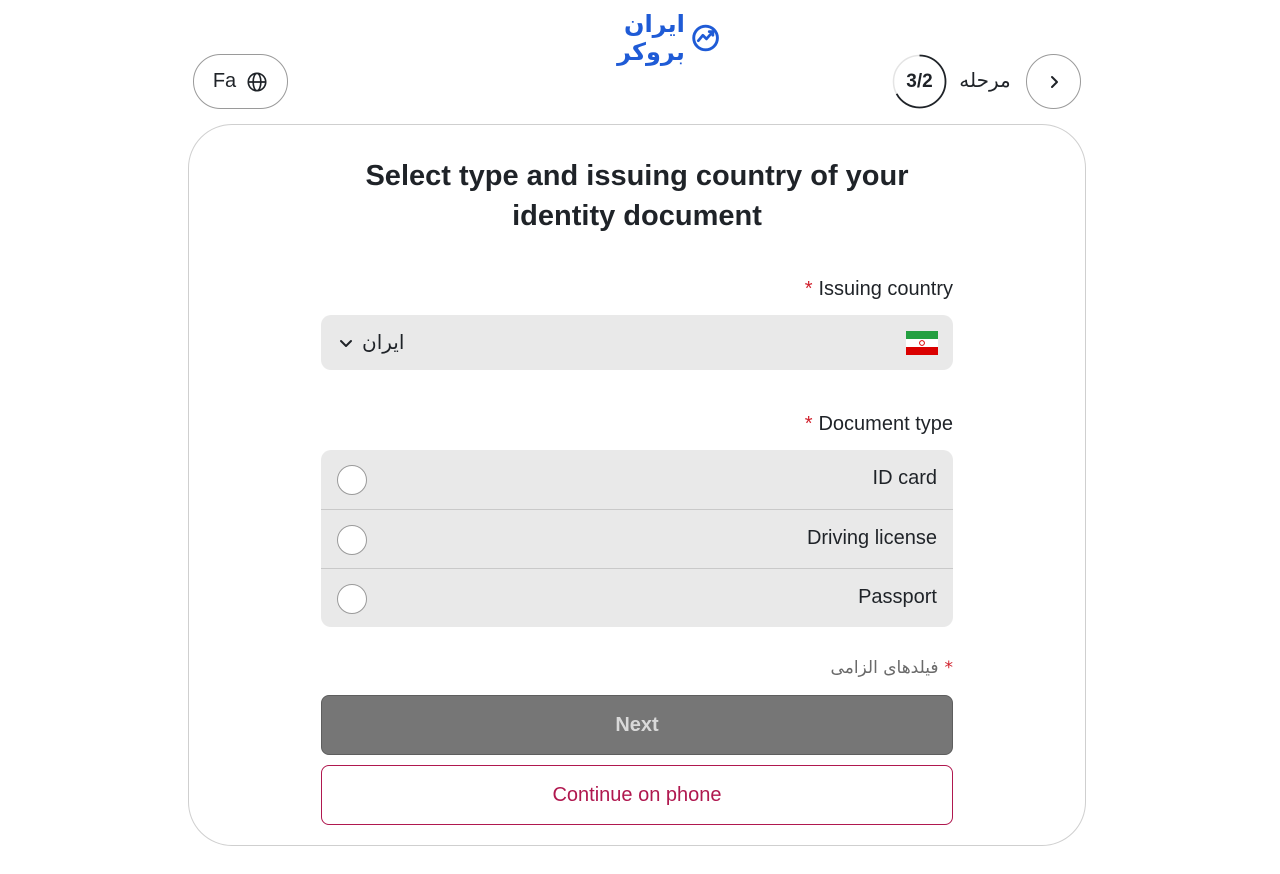 The image size is (1280, 874). I want to click on issuing-country-label: * Issuing country, so click(776, 289).